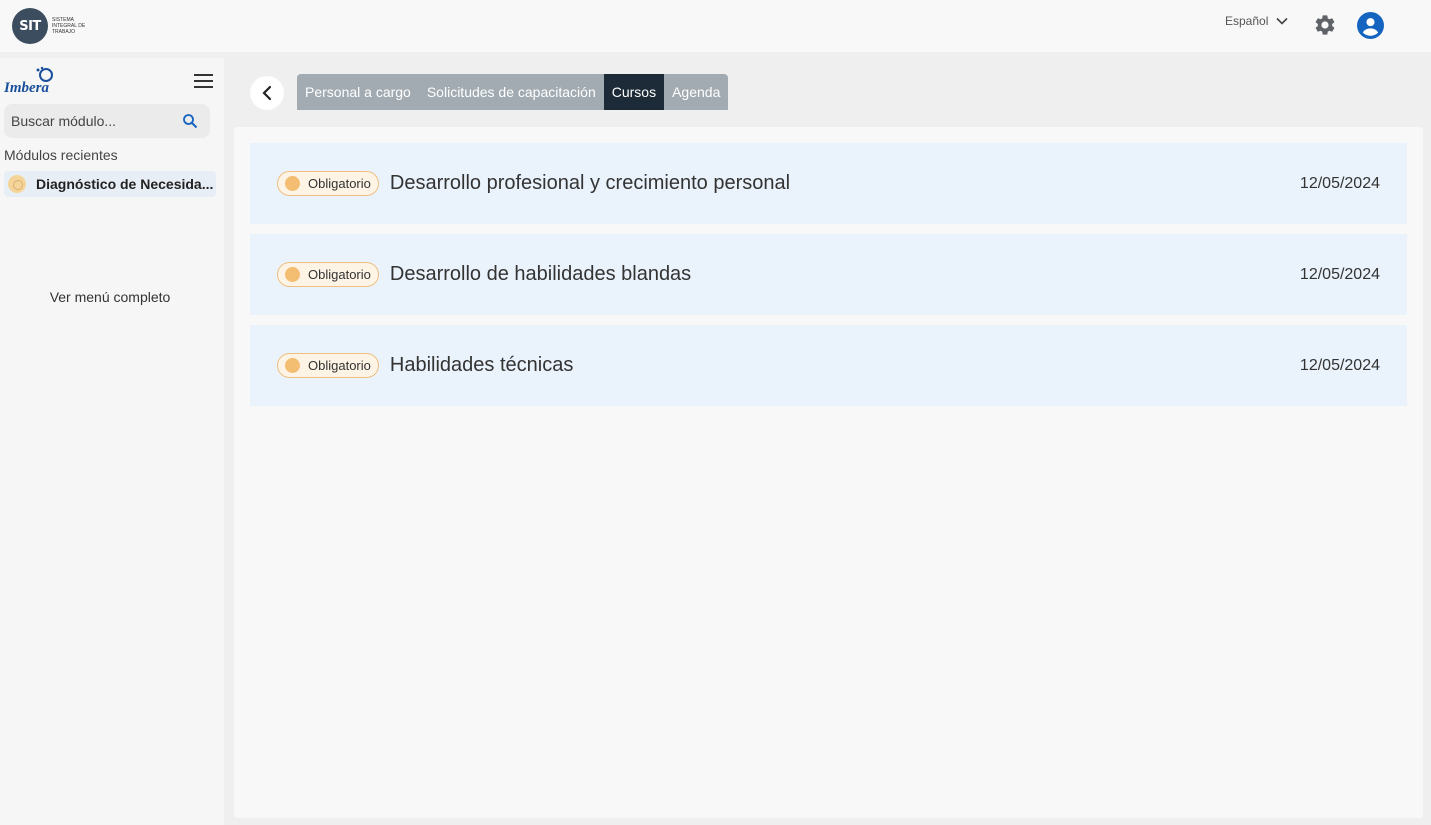 The image size is (1431, 825). What do you see at coordinates (1282, 21) in the screenshot?
I see `chevron-down-icon` at bounding box center [1282, 21].